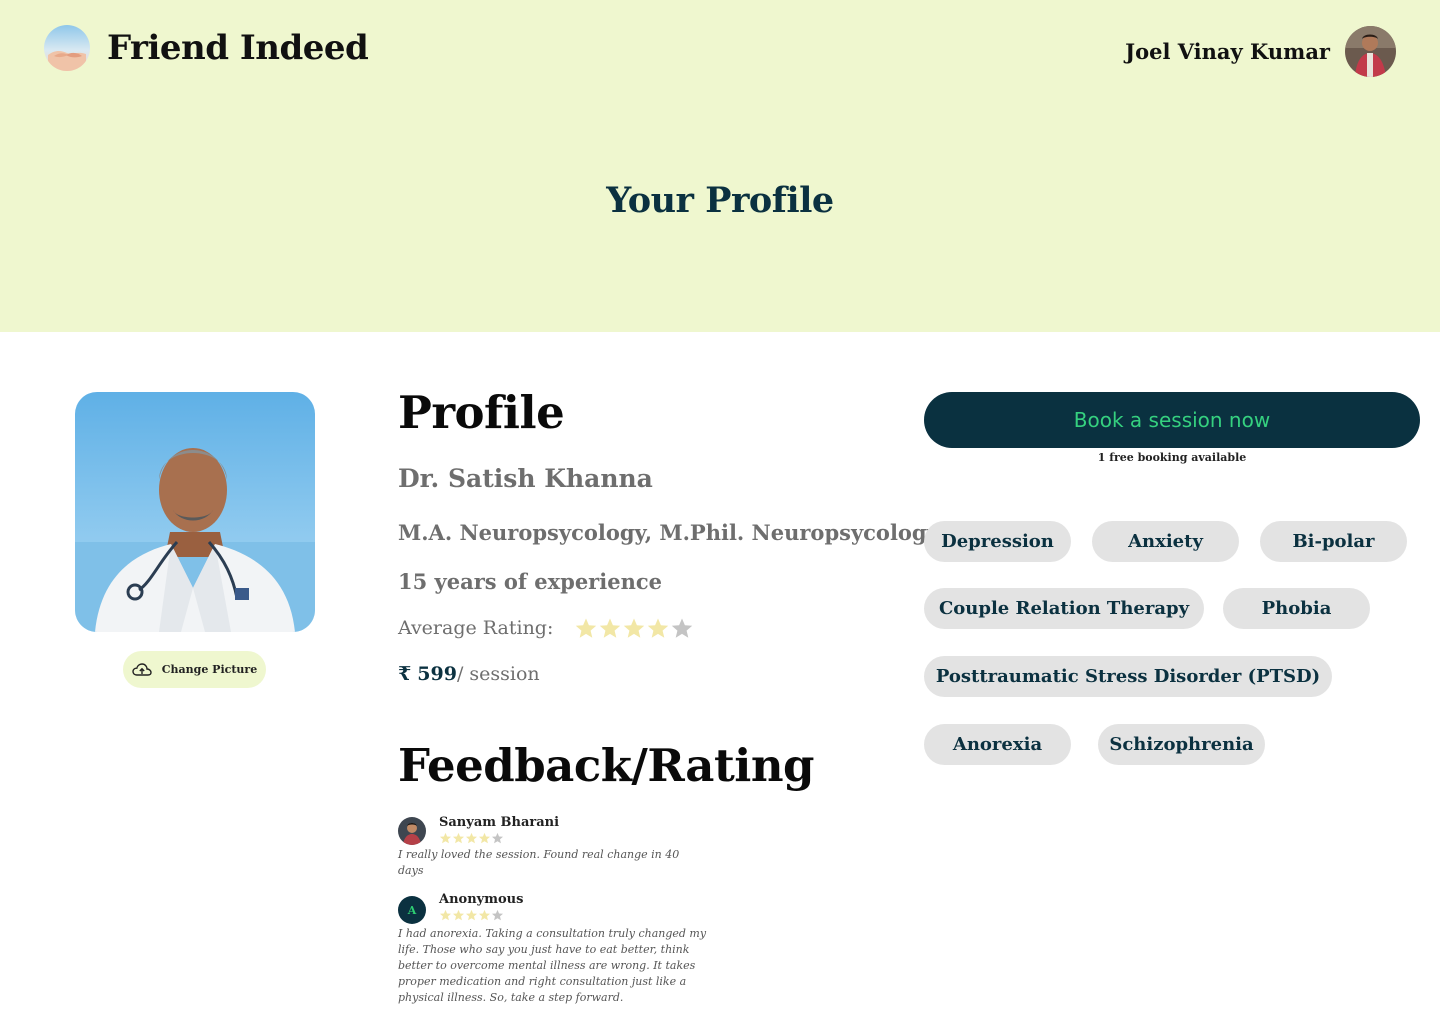 This screenshot has width=1440, height=1024. I want to click on tag-schizophrenia: Schizophrenia, so click(1181, 744).